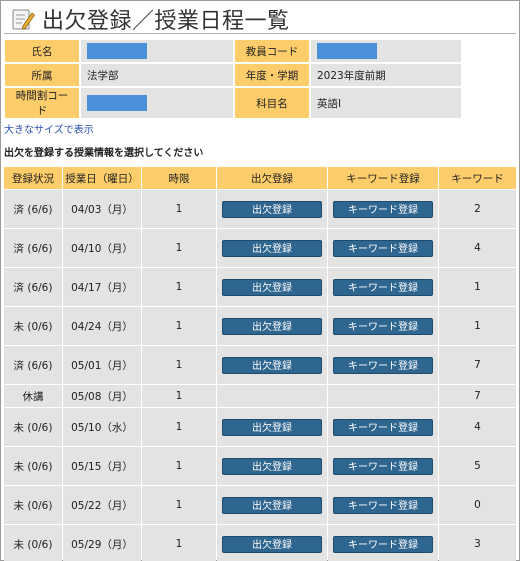 Image resolution: width=520 pixels, height=561 pixels. Describe the element at coordinates (102, 209) in the screenshot. I see `date-cell: 04/03（月）` at that location.